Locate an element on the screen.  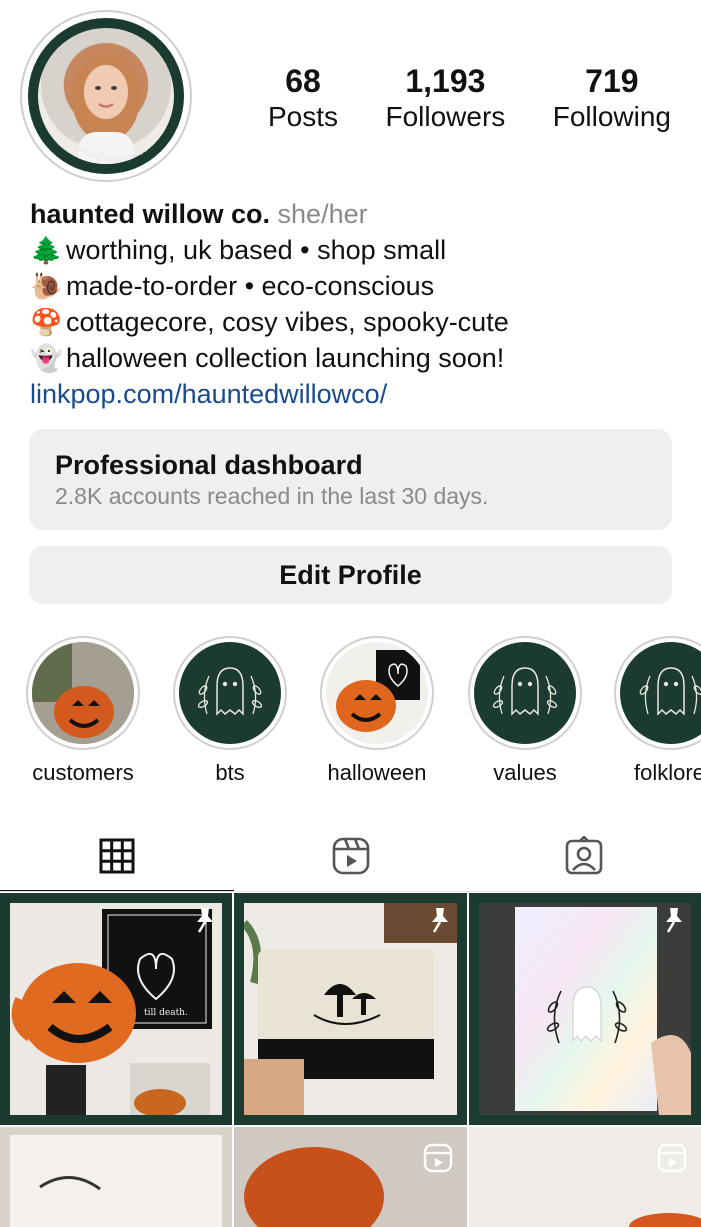
tab-grid is located at coordinates (117, 856).